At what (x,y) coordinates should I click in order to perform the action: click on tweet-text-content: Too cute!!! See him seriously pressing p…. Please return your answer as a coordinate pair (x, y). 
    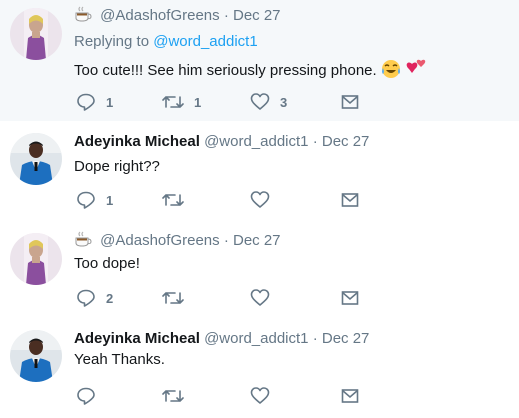
    Looking at the image, I should click on (225, 70).